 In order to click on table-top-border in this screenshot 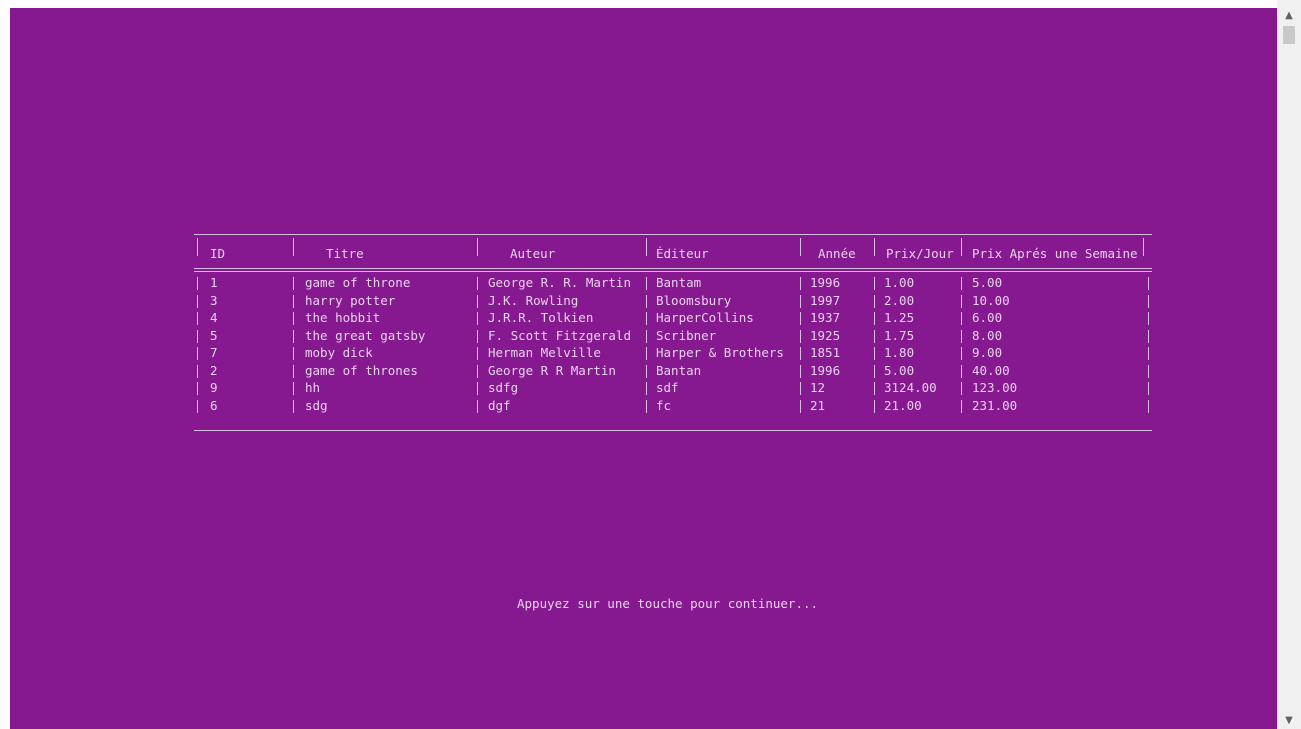, I will do `click(673, 234)`.